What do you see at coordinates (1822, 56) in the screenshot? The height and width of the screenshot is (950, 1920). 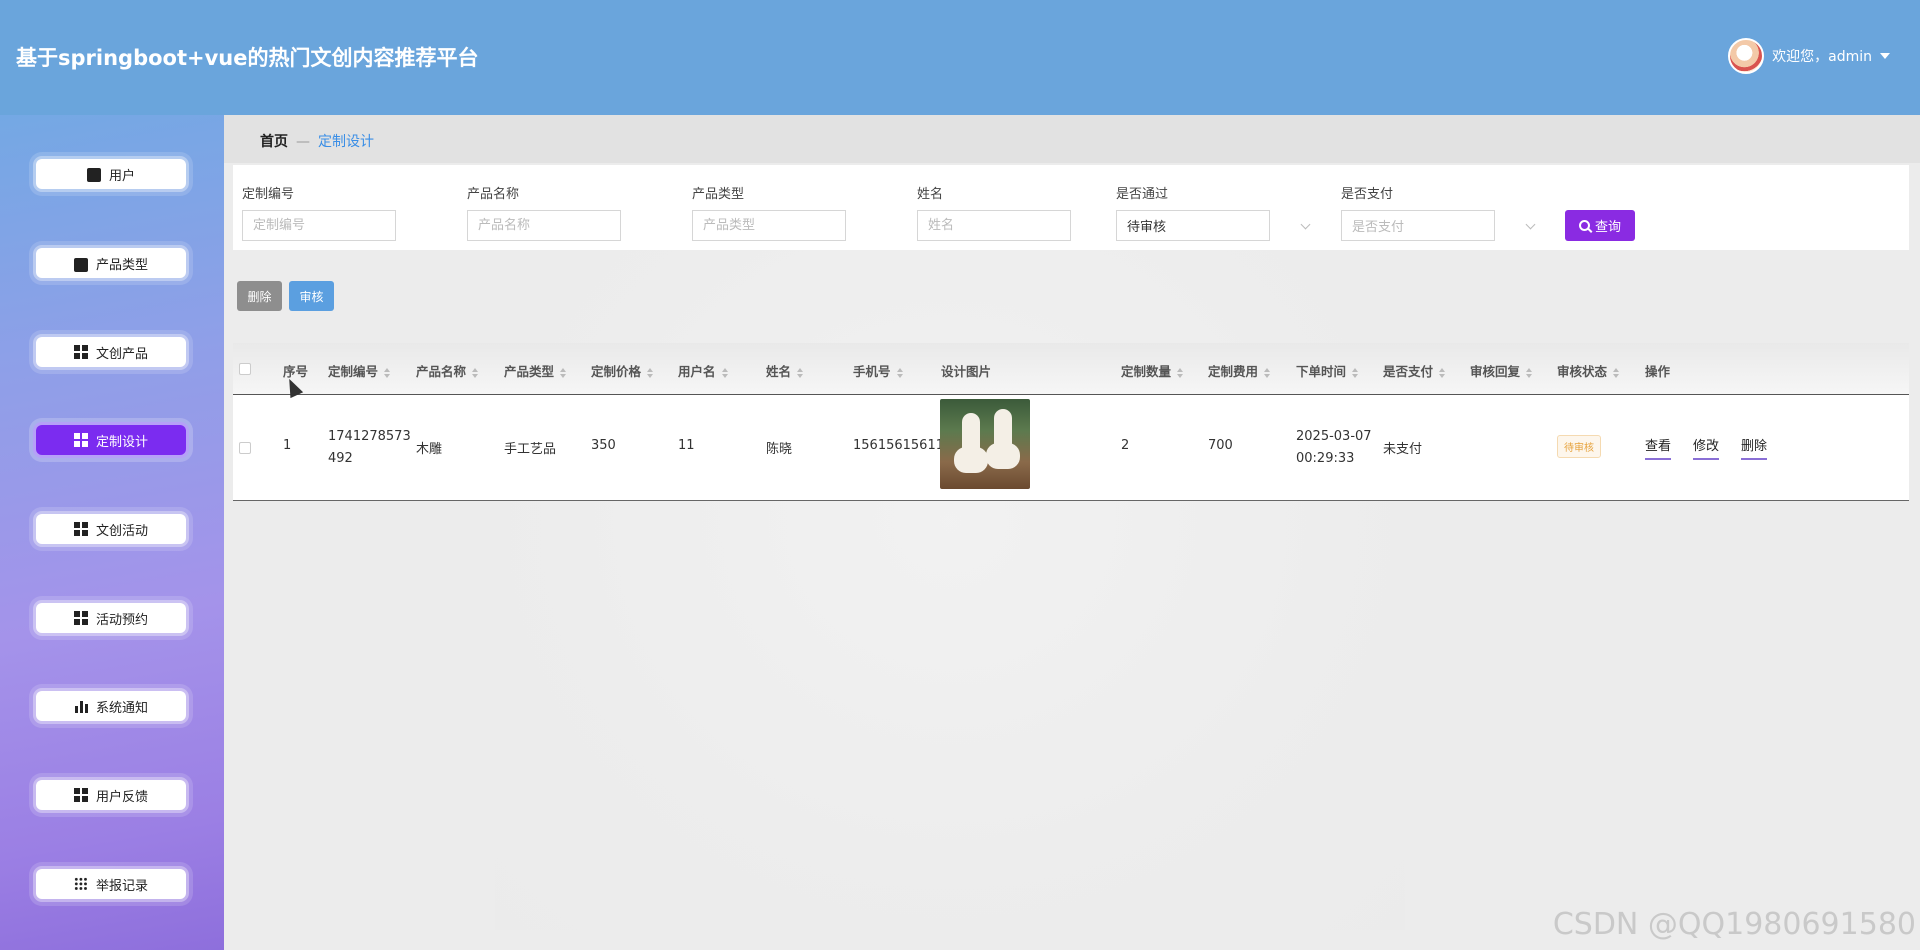 I see `user-greeting: 欢迎您，admin` at bounding box center [1822, 56].